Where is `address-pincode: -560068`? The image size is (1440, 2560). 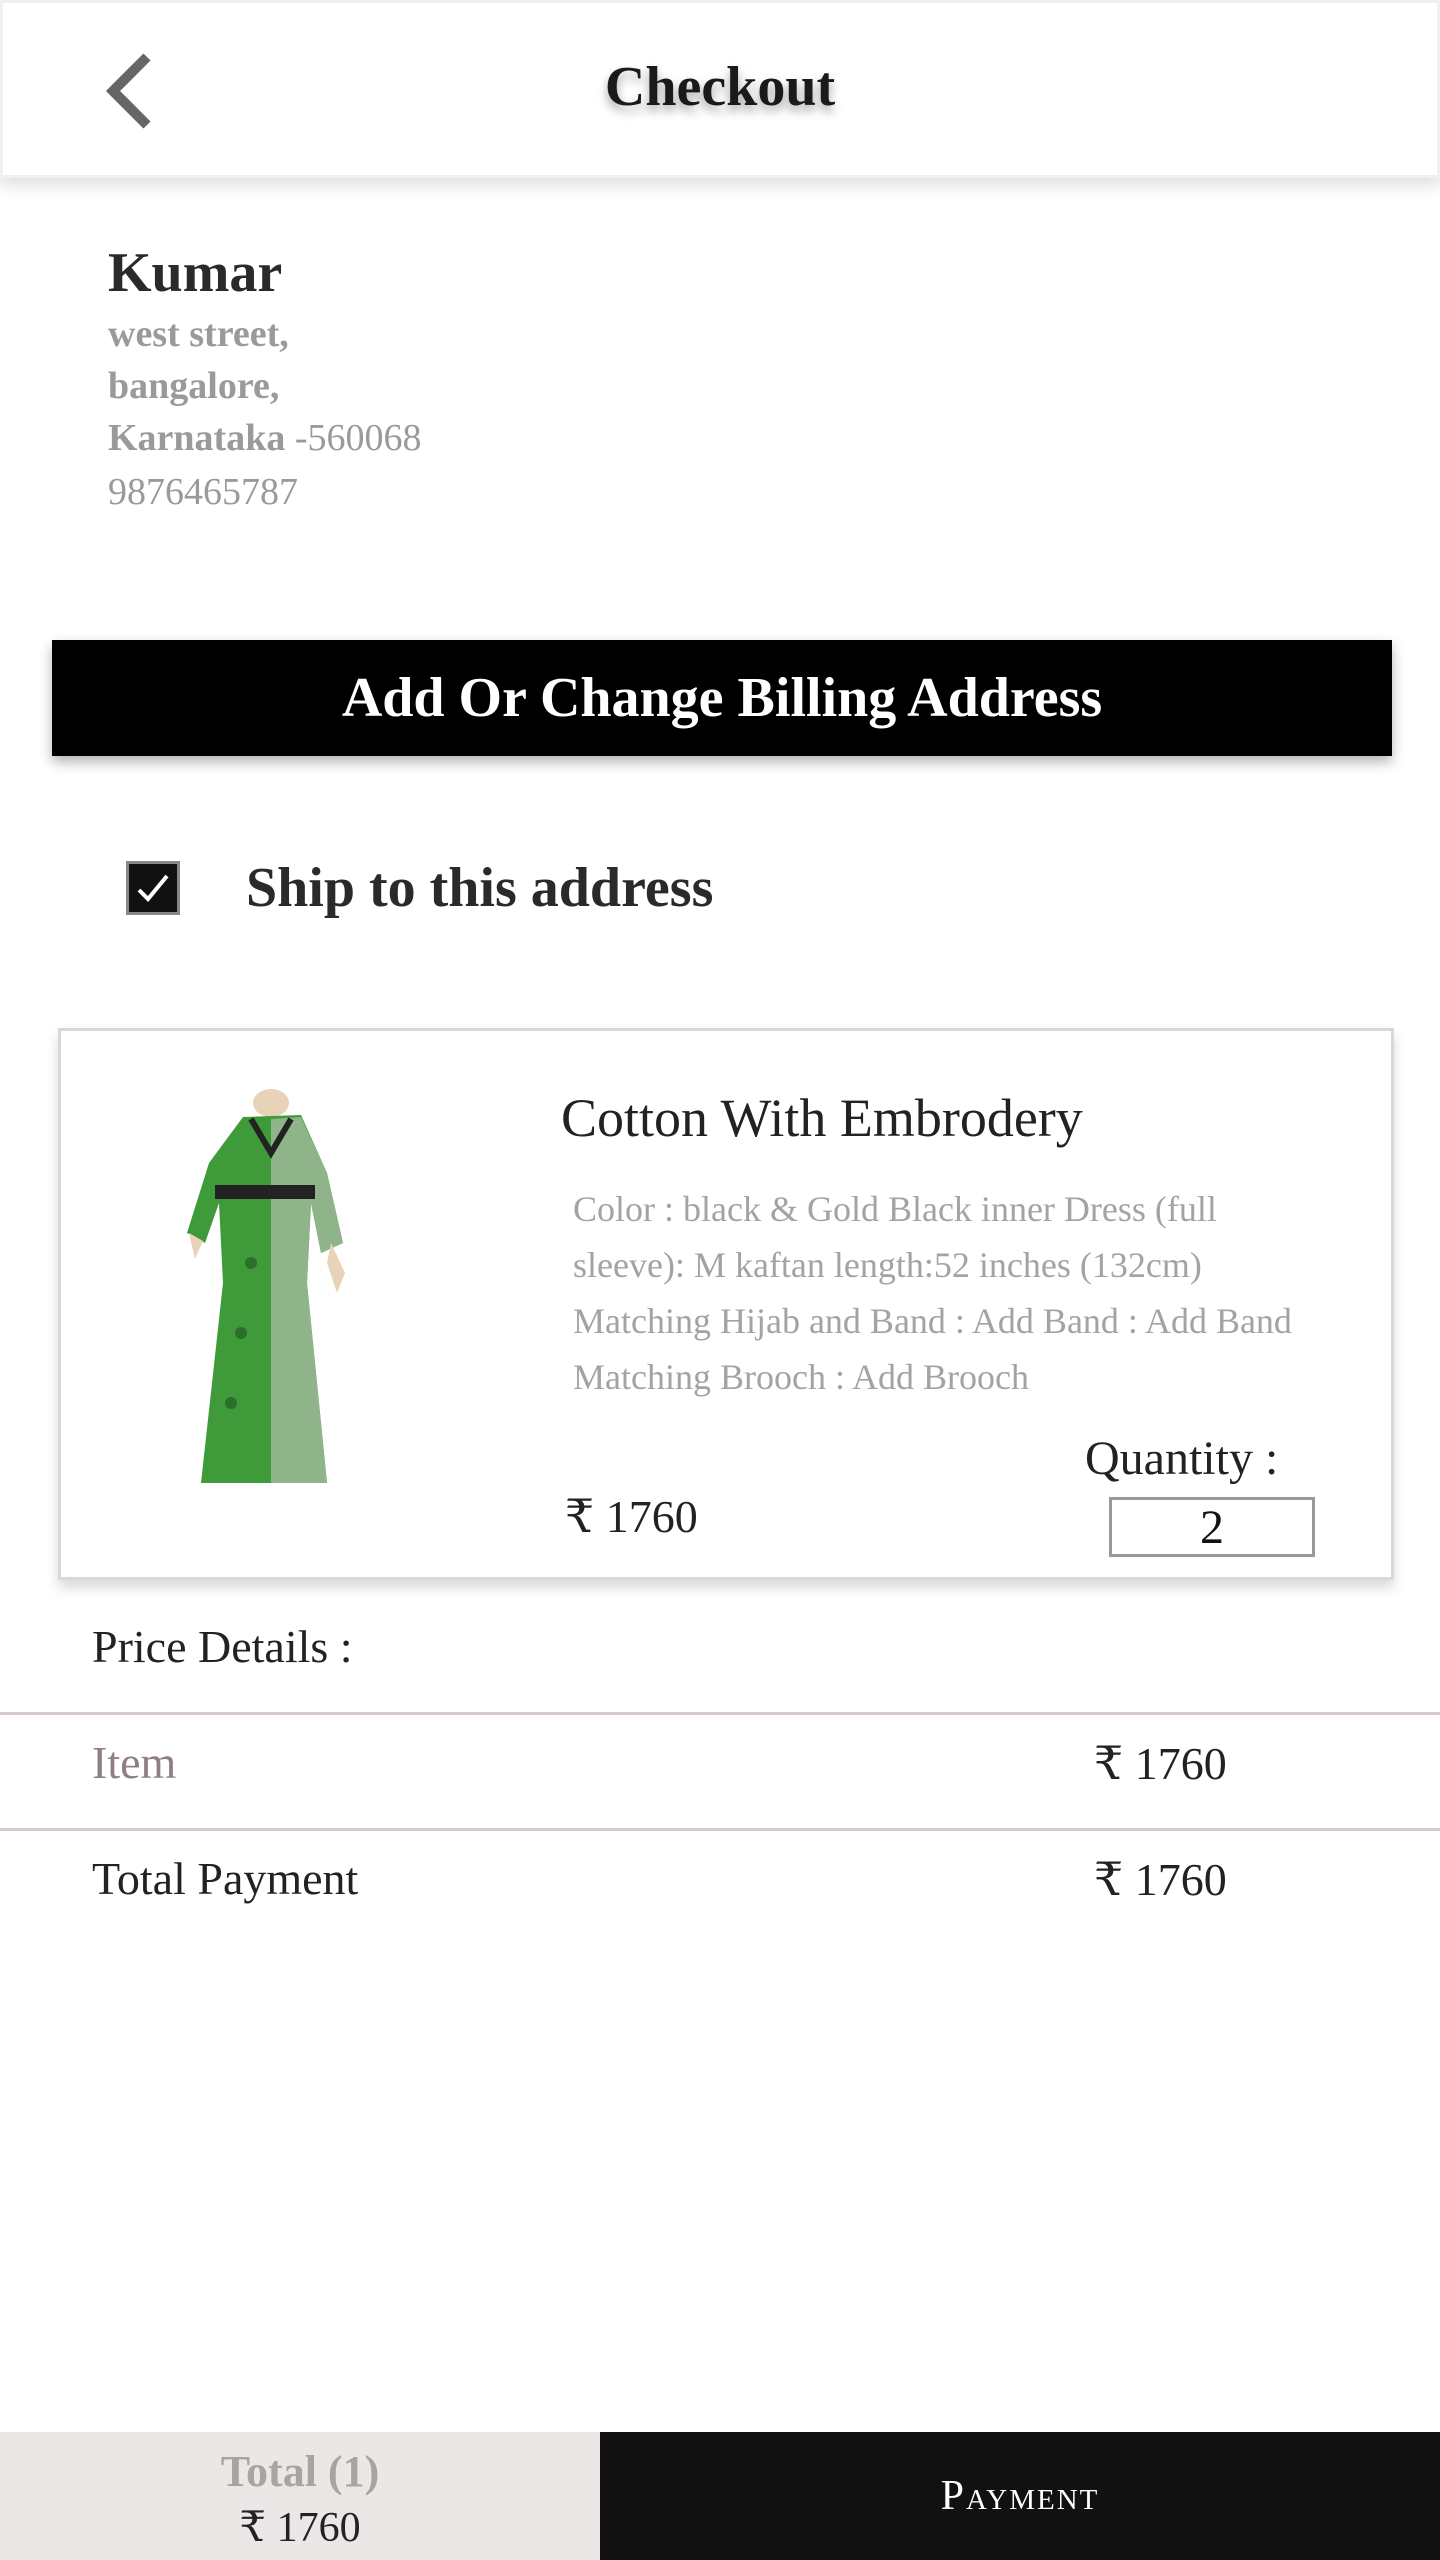
address-pincode: -560068 is located at coordinates (353, 438).